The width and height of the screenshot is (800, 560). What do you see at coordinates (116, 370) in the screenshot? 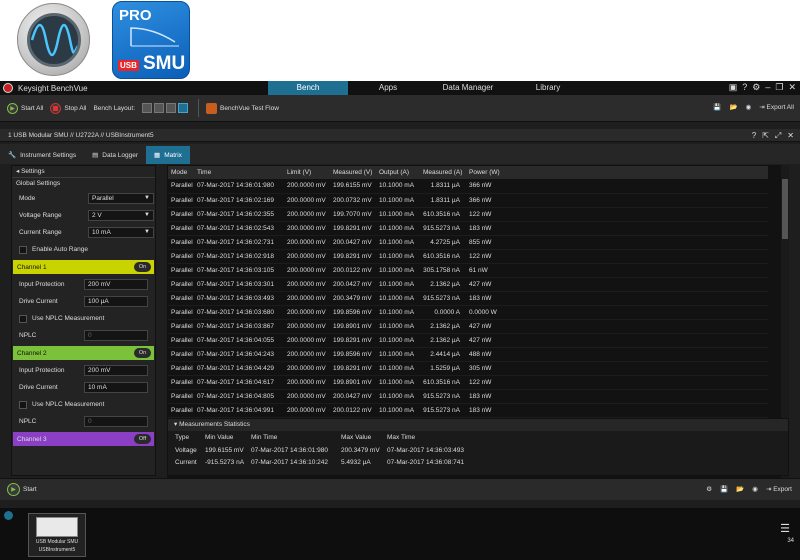
I see `ch2-input-protection-input: 200 mV` at bounding box center [116, 370].